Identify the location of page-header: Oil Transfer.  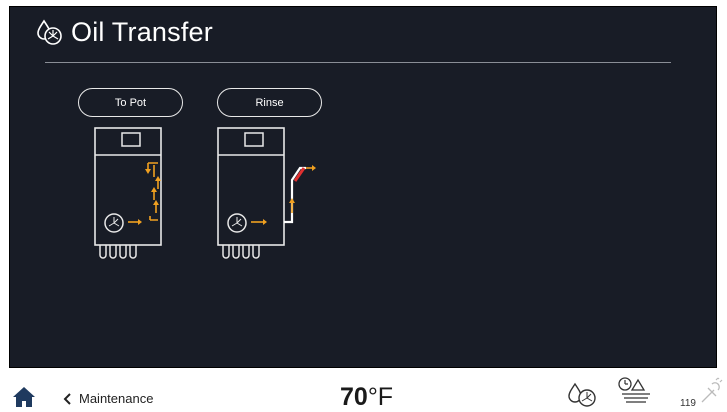
(124, 32).